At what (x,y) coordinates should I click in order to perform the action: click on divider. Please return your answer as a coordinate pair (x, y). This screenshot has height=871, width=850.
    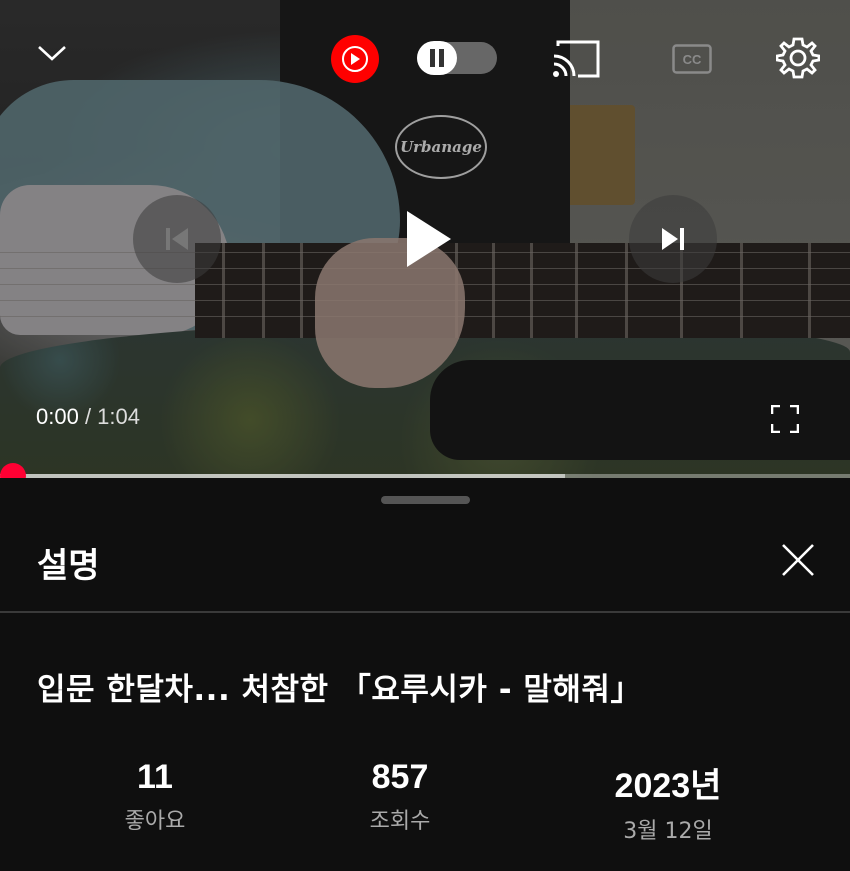
    Looking at the image, I should click on (425, 612).